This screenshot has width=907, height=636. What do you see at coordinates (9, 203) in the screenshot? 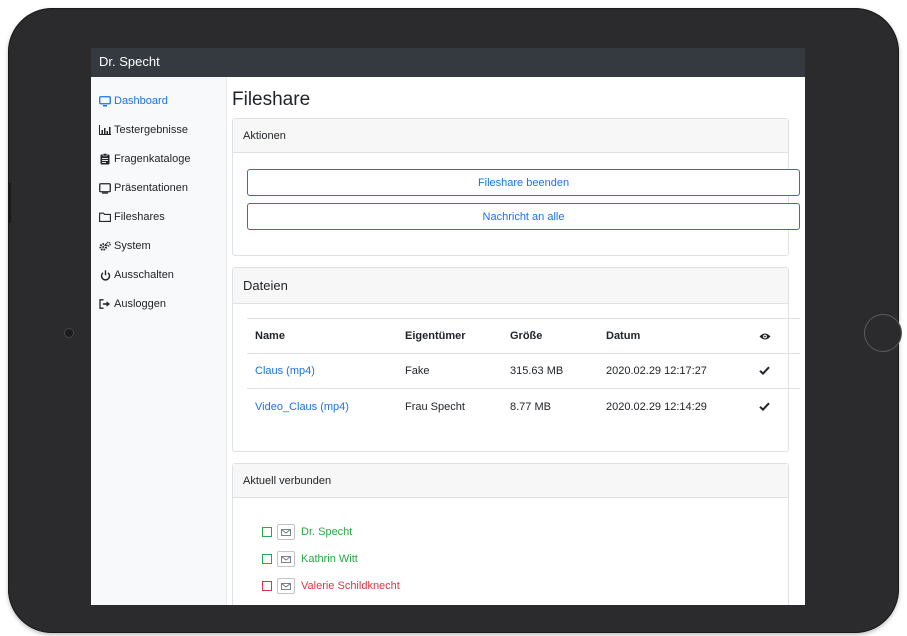
I see `tablet-side-button` at bounding box center [9, 203].